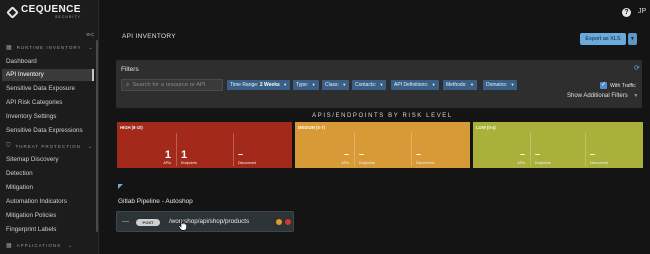 The image size is (650, 254). Describe the element at coordinates (48, 117) in the screenshot. I see `sidebar-item-inventory-settings: Inventory Settings` at that location.